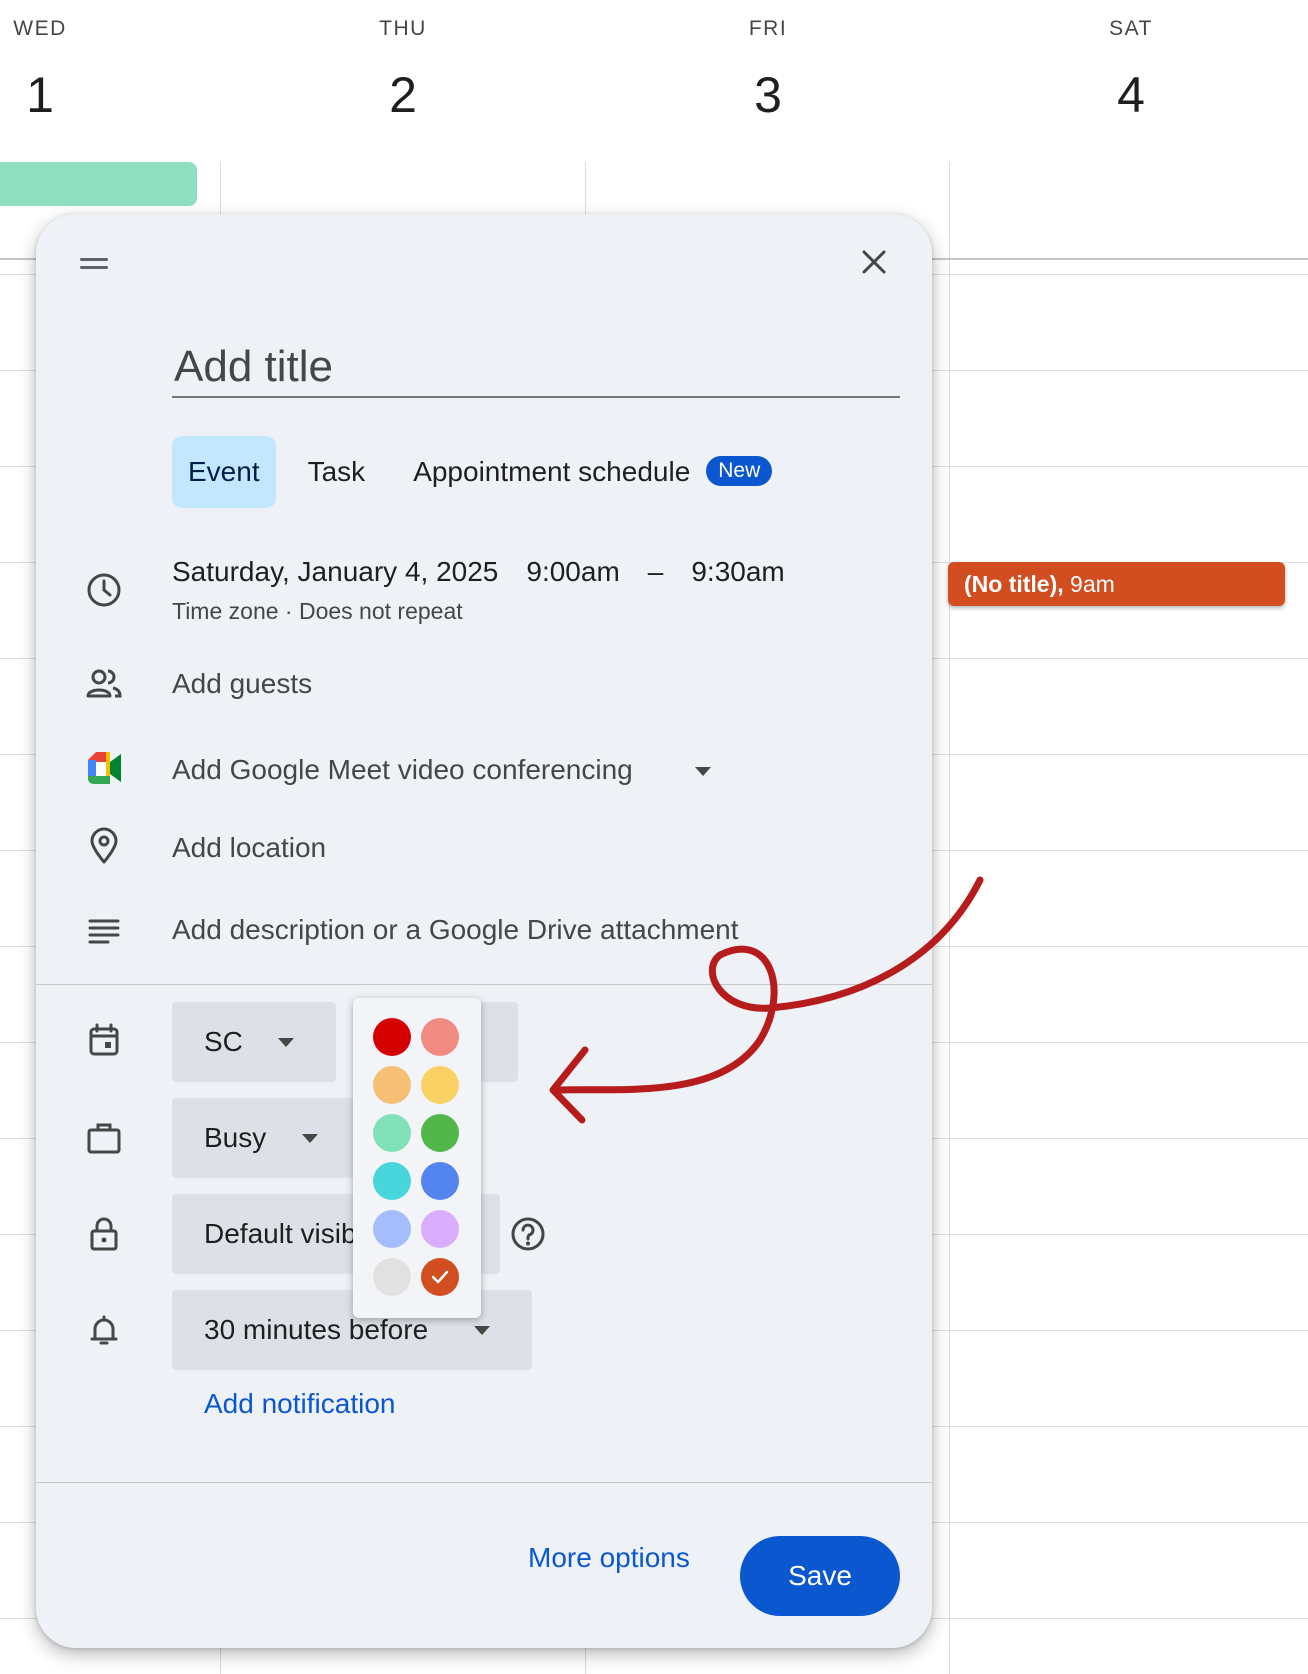  I want to click on availability-value: Busy, so click(235, 1137).